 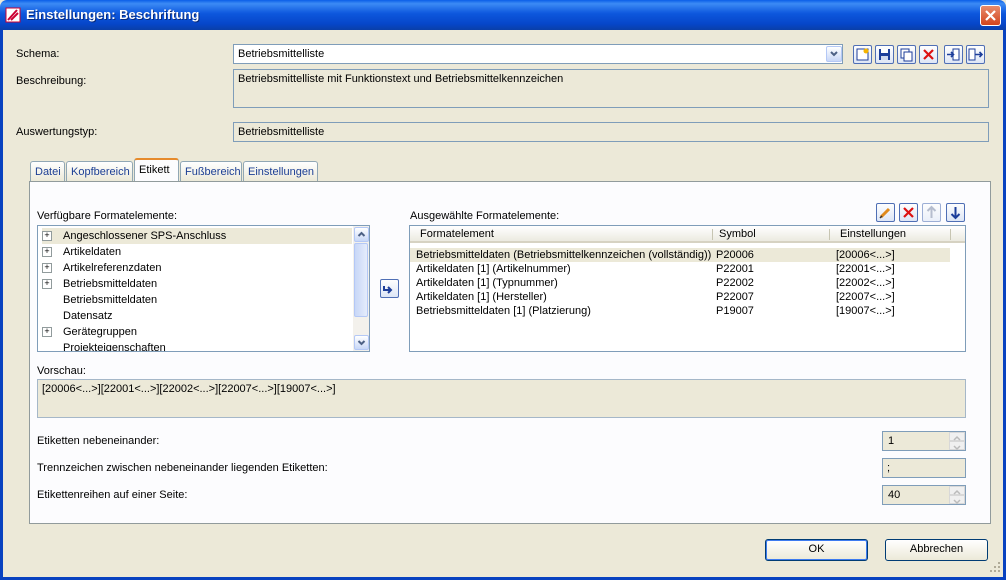 What do you see at coordinates (197, 332) in the screenshot?
I see `tree-item: + Gerätegruppen` at bounding box center [197, 332].